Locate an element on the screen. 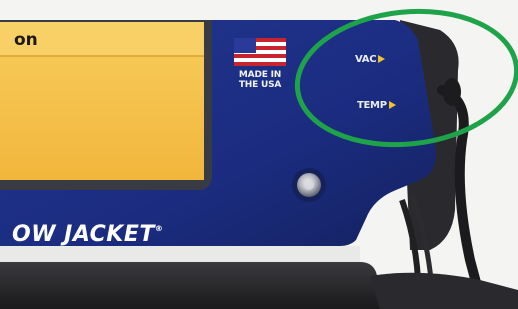 The width and height of the screenshot is (518, 309). brand-text: OW JACKET is located at coordinates (83, 234).